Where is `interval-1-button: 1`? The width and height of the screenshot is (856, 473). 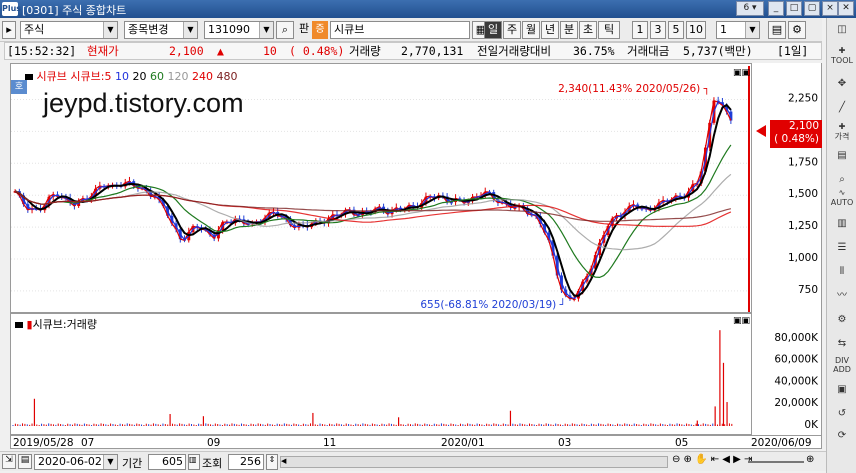 interval-1-button: 1 is located at coordinates (640, 30).